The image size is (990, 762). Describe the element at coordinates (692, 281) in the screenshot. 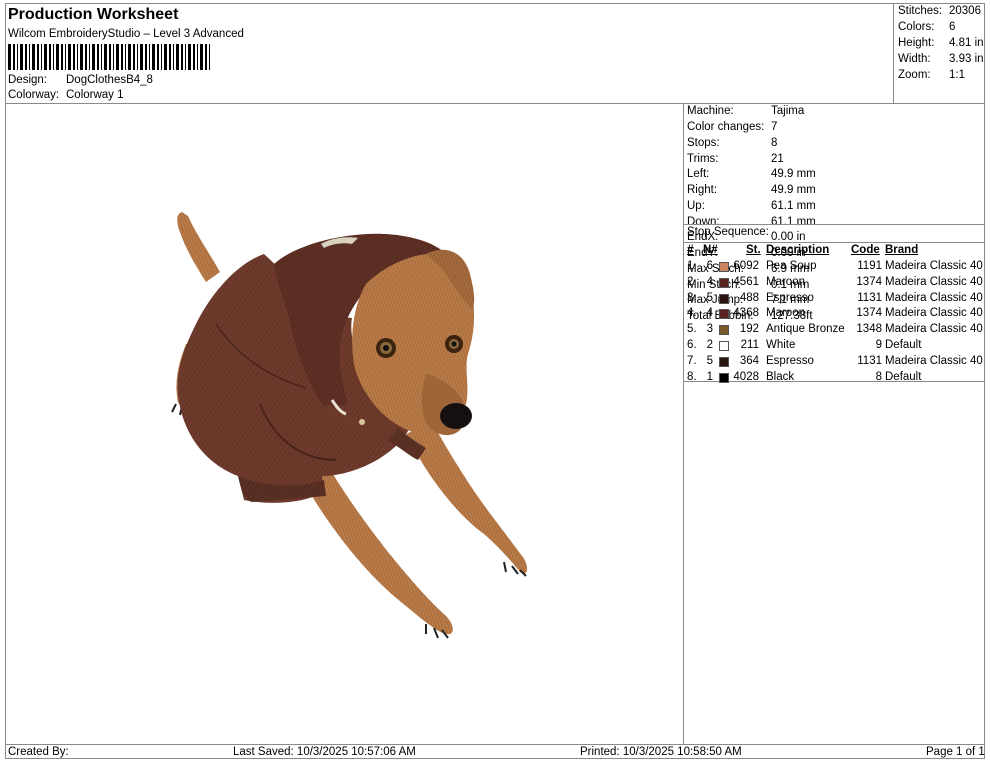

I see `row-number: 2.` at that location.